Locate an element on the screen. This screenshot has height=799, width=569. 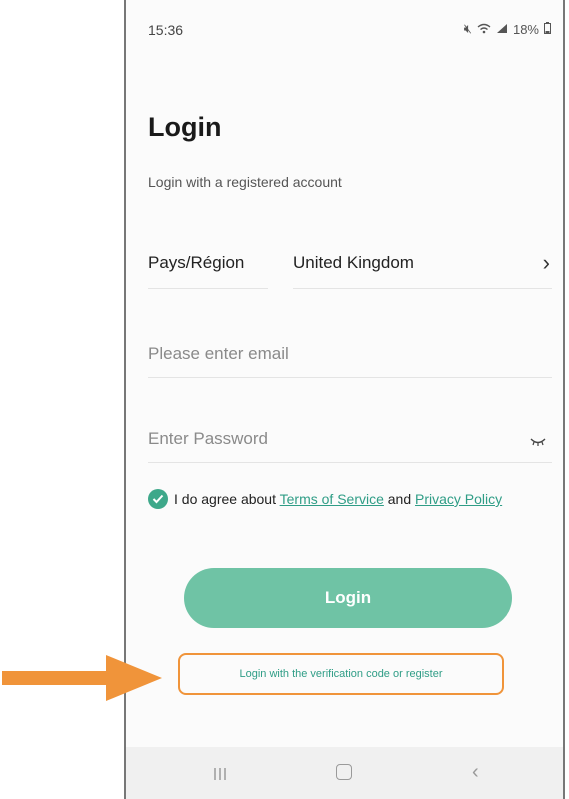
battery-text: 18% is located at coordinates (525, 29).